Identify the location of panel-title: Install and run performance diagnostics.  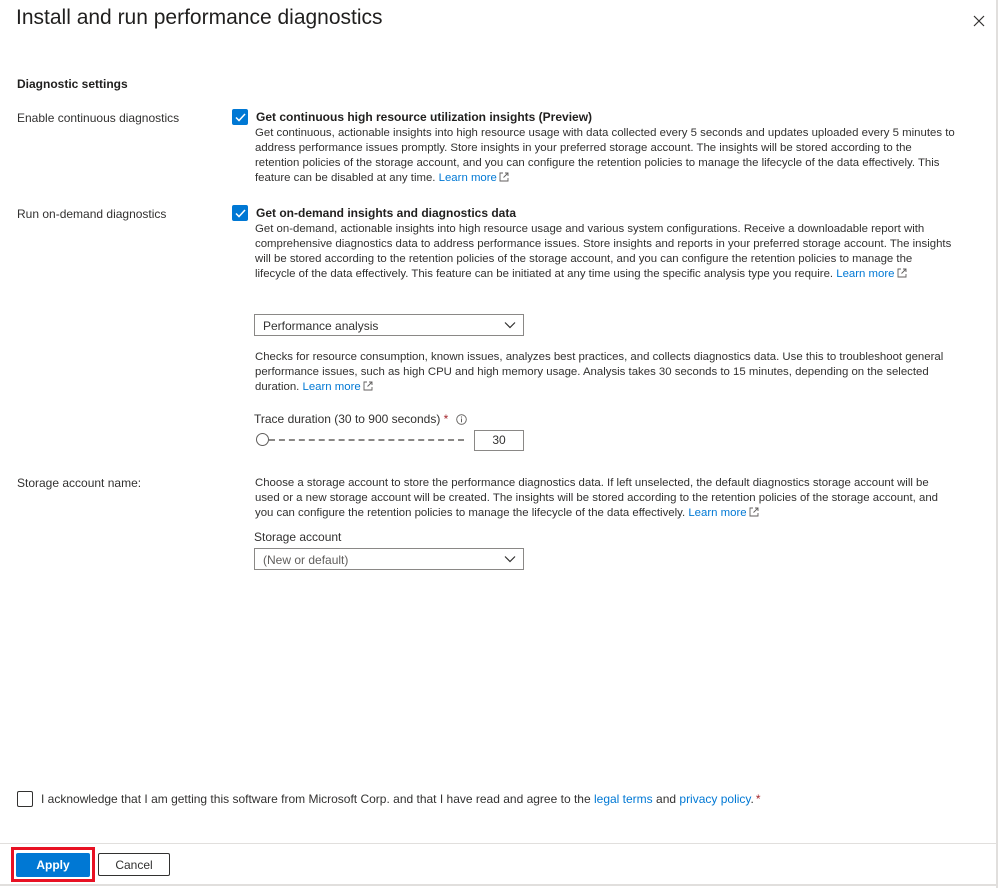
(199, 17).